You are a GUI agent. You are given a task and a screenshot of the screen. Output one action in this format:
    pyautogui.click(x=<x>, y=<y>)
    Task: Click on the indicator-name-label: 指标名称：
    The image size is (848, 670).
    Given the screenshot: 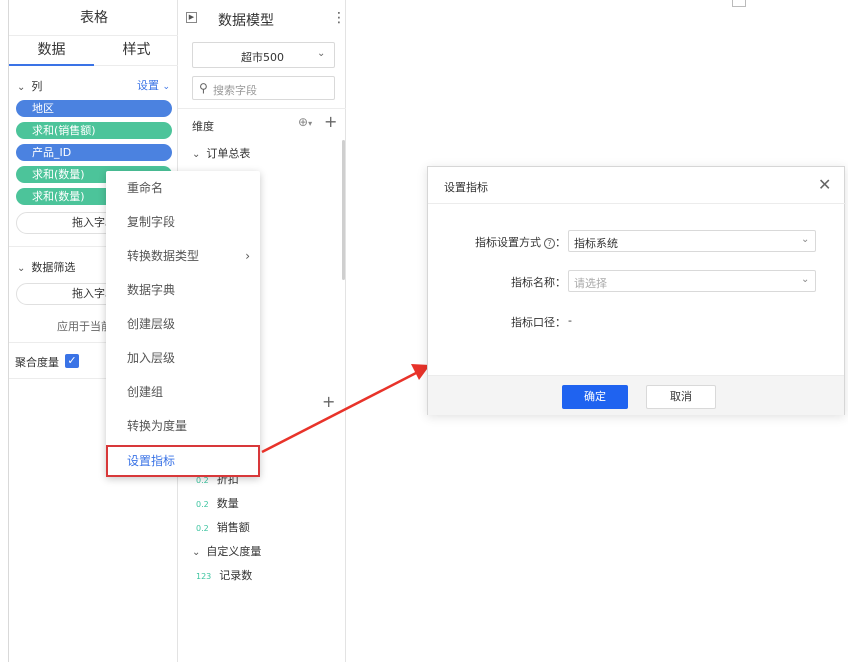 What is the action you would take?
    pyautogui.click(x=538, y=282)
    